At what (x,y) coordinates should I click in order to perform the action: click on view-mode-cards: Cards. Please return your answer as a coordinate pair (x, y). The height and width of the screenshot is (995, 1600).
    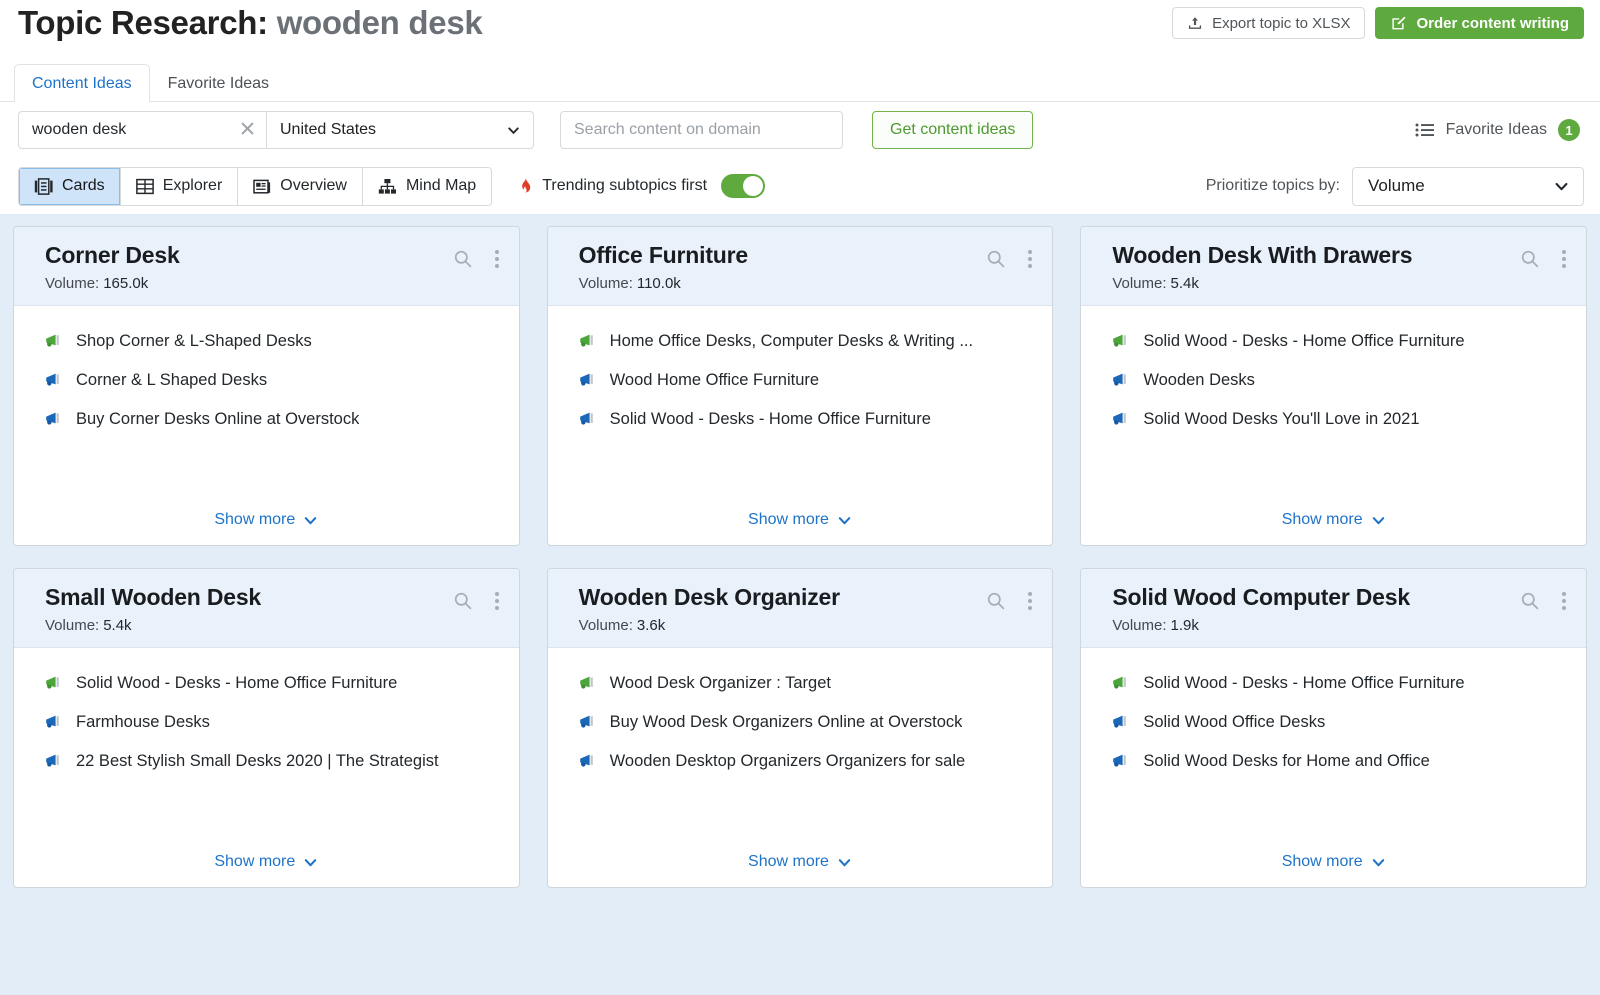
    Looking at the image, I should click on (70, 186).